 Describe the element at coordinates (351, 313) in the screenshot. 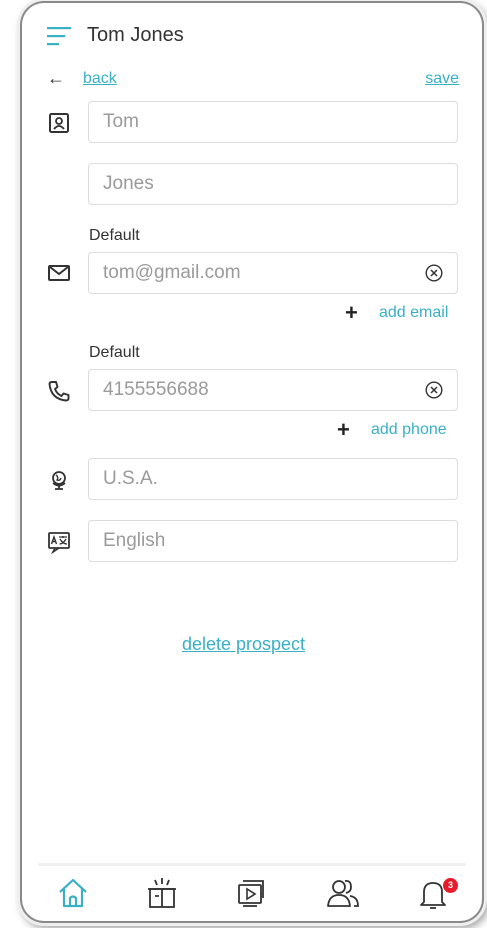

I see `add-email-plus-icon: +` at that location.